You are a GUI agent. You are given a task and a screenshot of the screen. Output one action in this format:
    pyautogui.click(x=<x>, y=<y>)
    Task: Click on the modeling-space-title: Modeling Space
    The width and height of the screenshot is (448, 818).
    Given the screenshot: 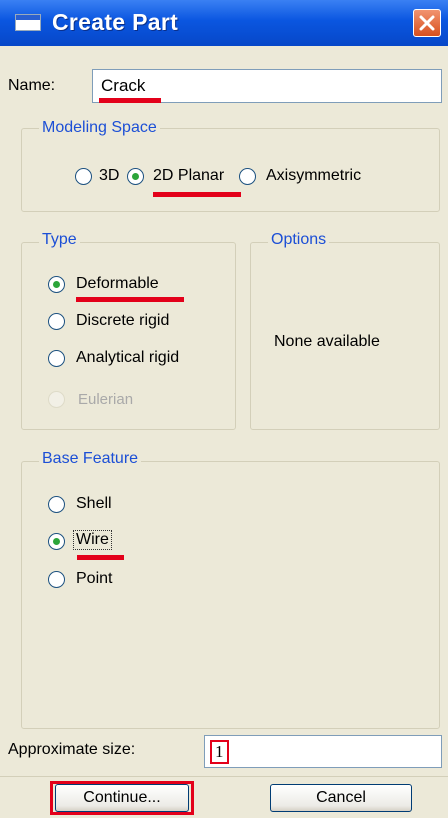 What is the action you would take?
    pyautogui.click(x=99, y=128)
    